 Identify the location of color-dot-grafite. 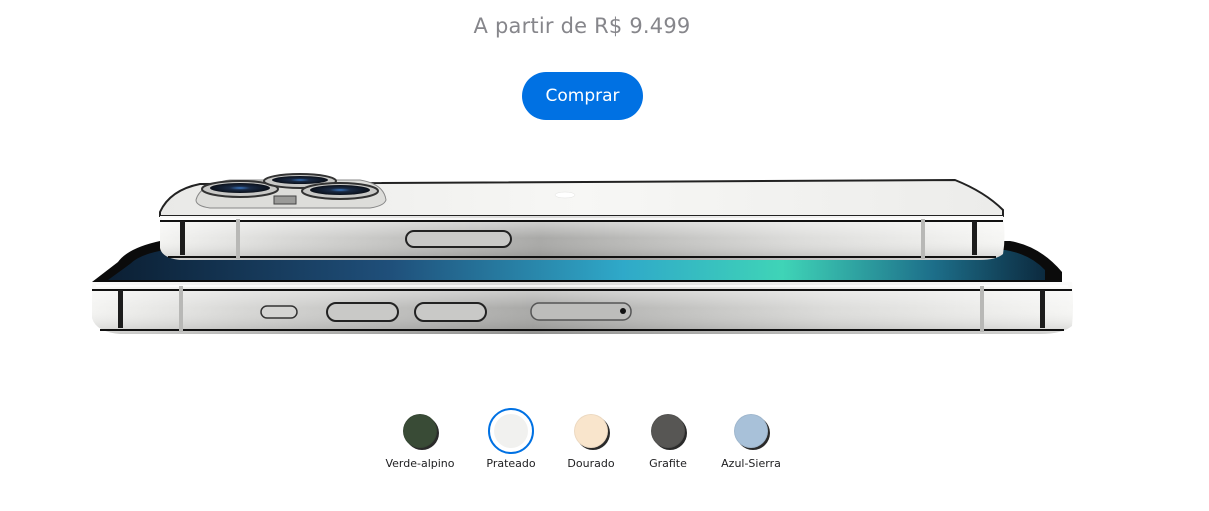
(668, 431).